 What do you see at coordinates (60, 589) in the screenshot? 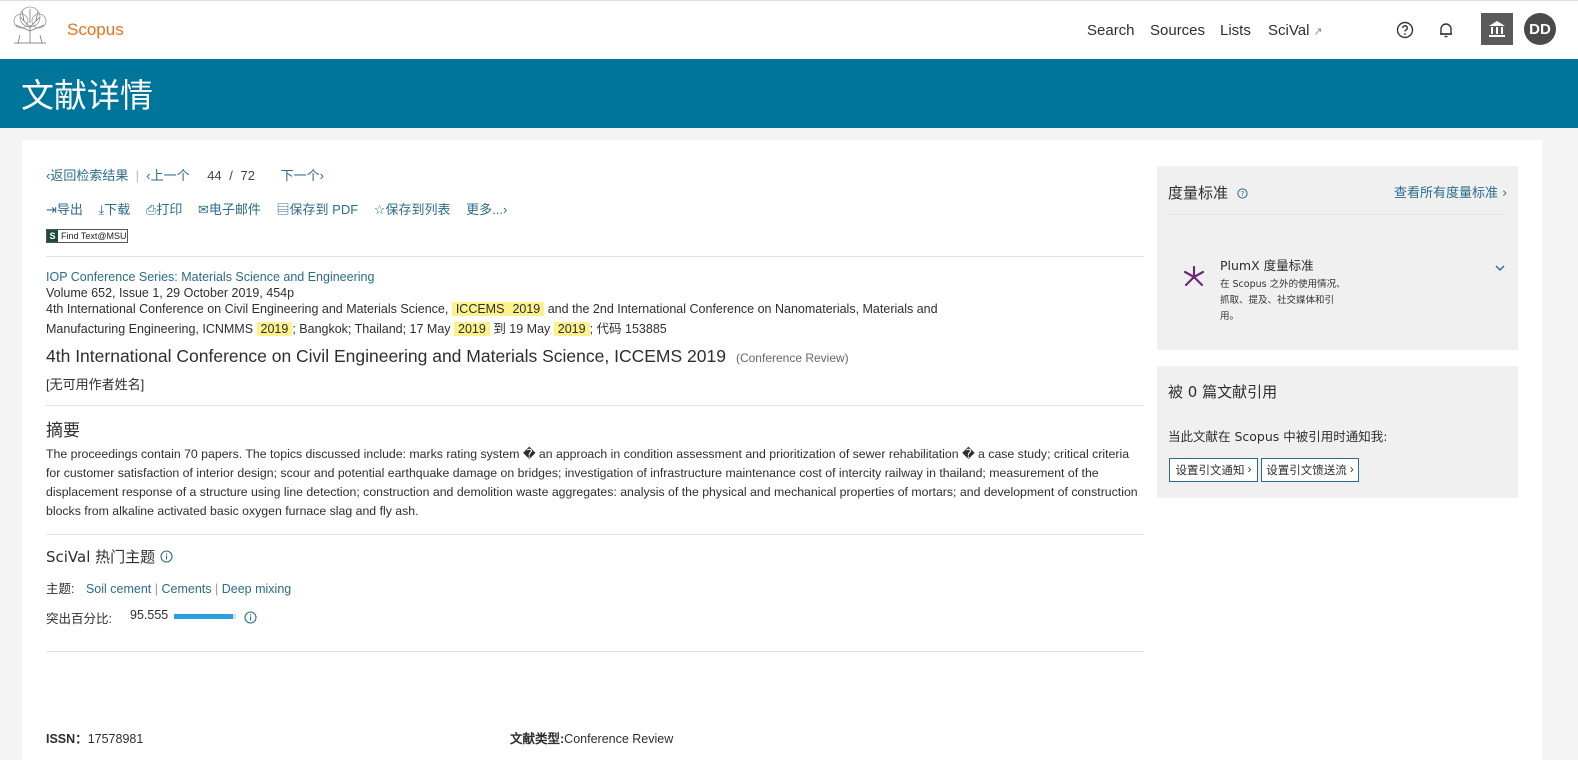
I see `topic-label: 主题:` at bounding box center [60, 589].